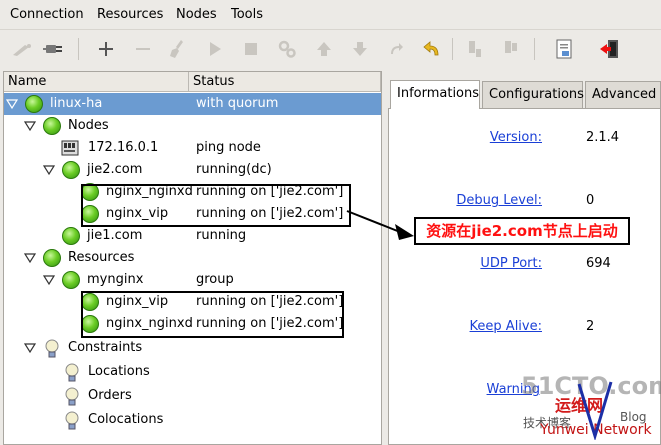 This screenshot has width=661, height=445. What do you see at coordinates (603, 137) in the screenshot?
I see `info-value-version: 2.1.4` at bounding box center [603, 137].